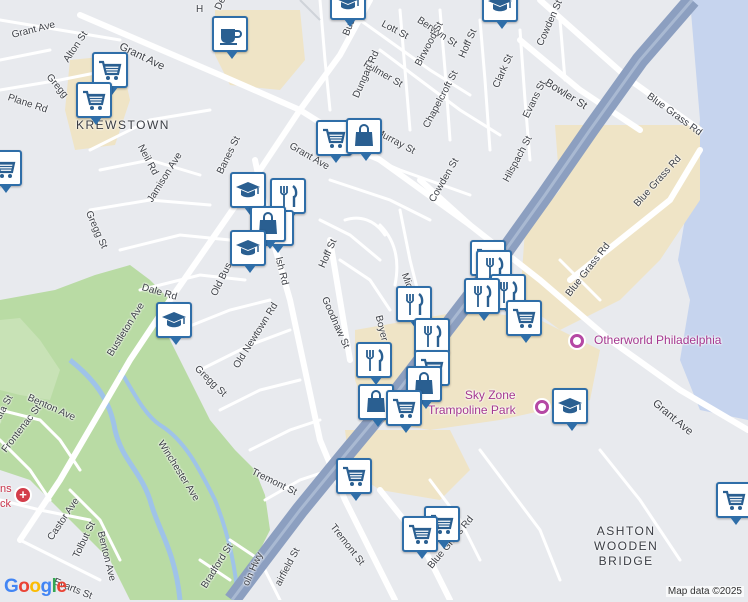 This screenshot has width=748, height=602. I want to click on street-label: H, so click(200, 9).